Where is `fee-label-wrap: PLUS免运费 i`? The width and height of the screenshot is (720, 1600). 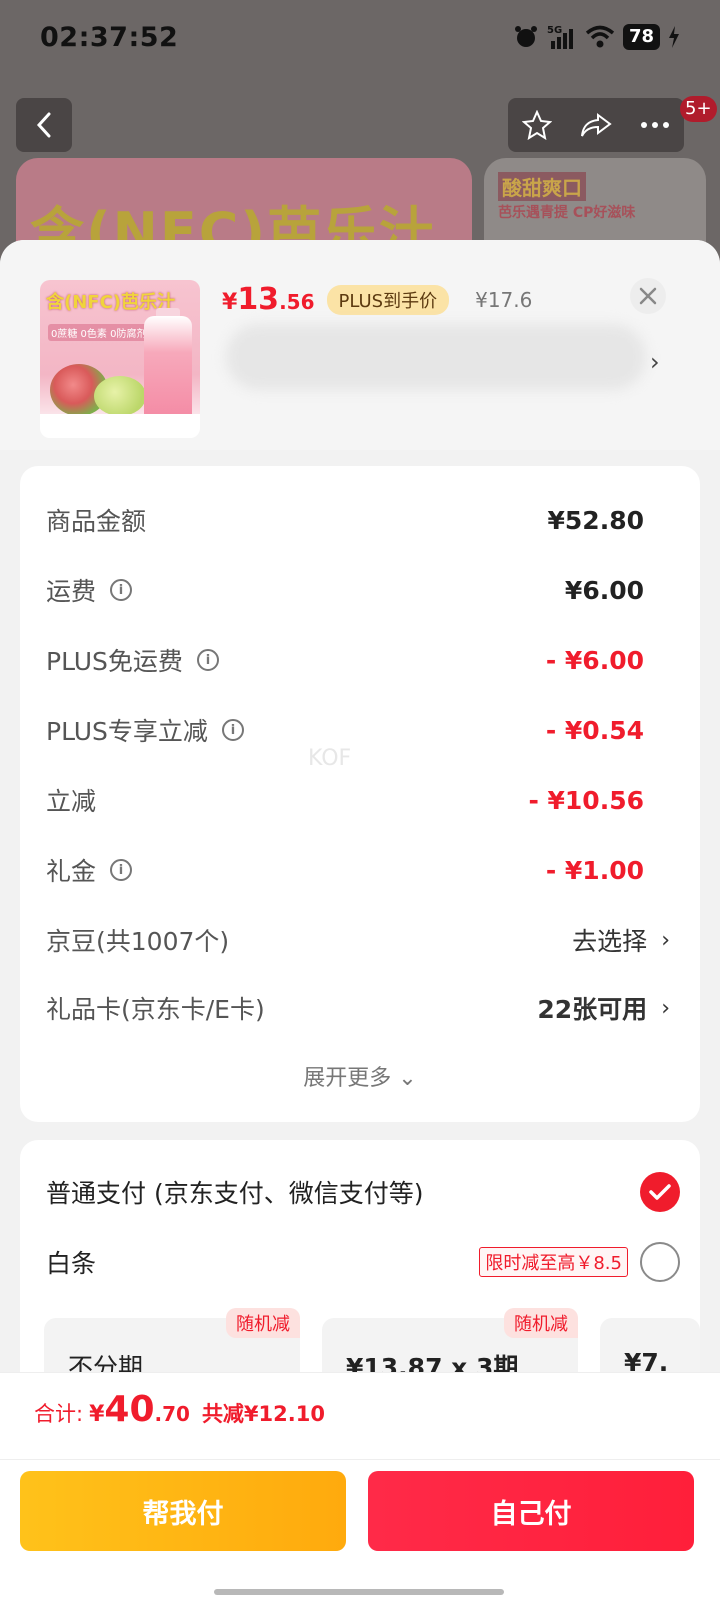 fee-label-wrap: PLUS免运费 i is located at coordinates (132, 660).